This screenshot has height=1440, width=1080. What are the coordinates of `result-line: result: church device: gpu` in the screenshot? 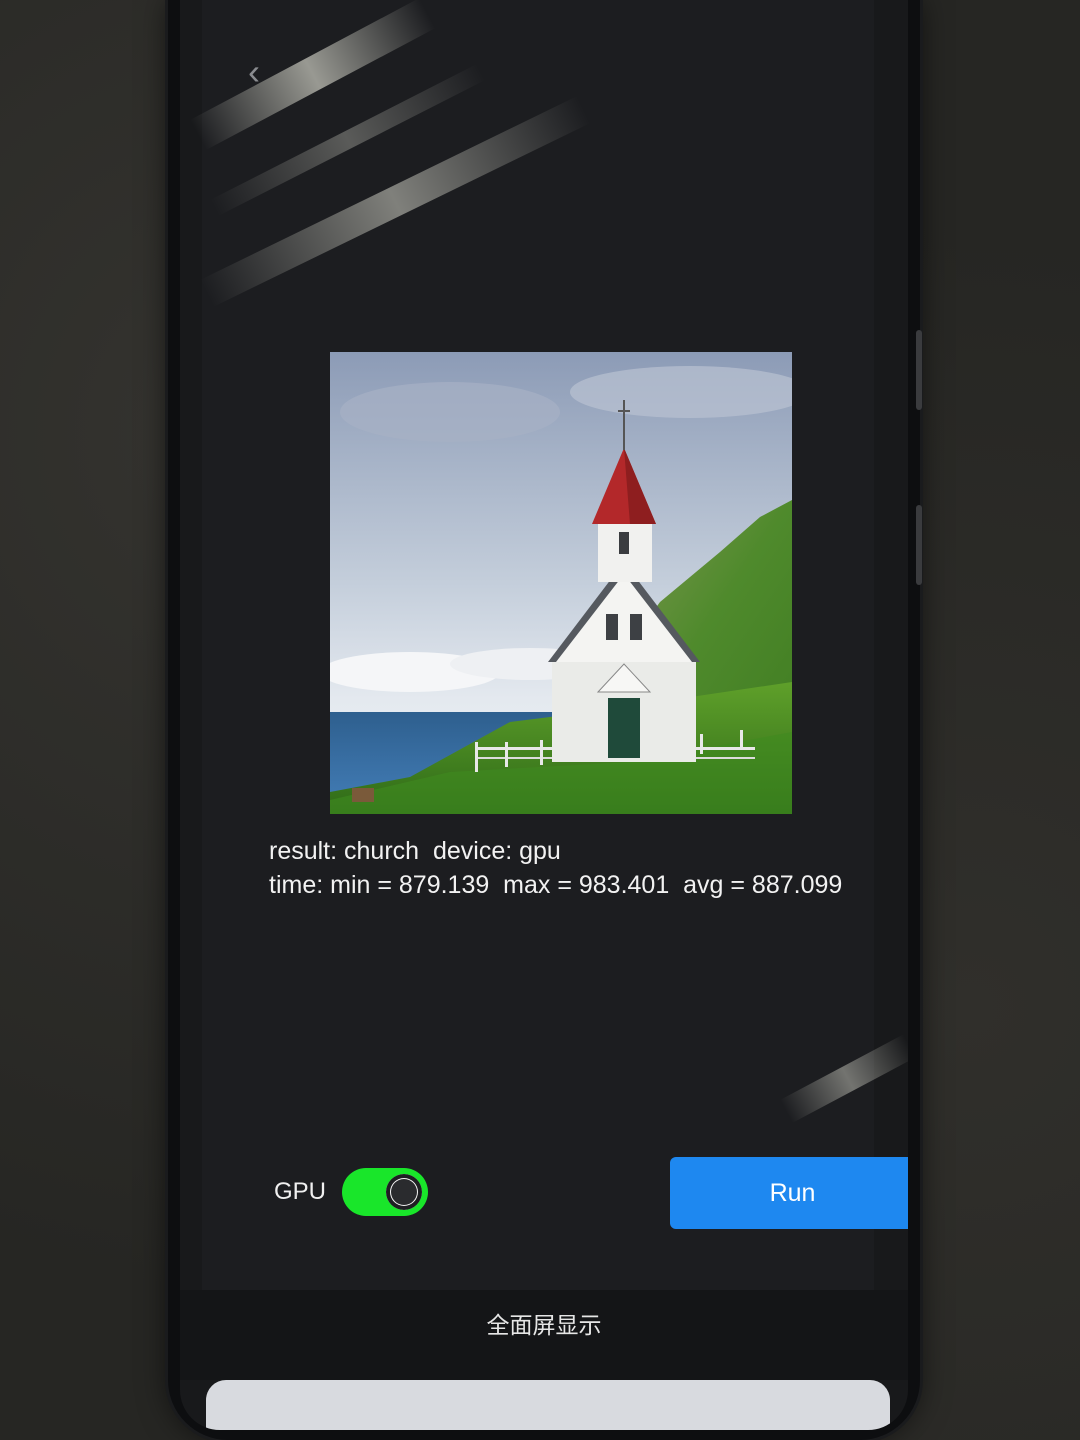 It's located at (415, 851).